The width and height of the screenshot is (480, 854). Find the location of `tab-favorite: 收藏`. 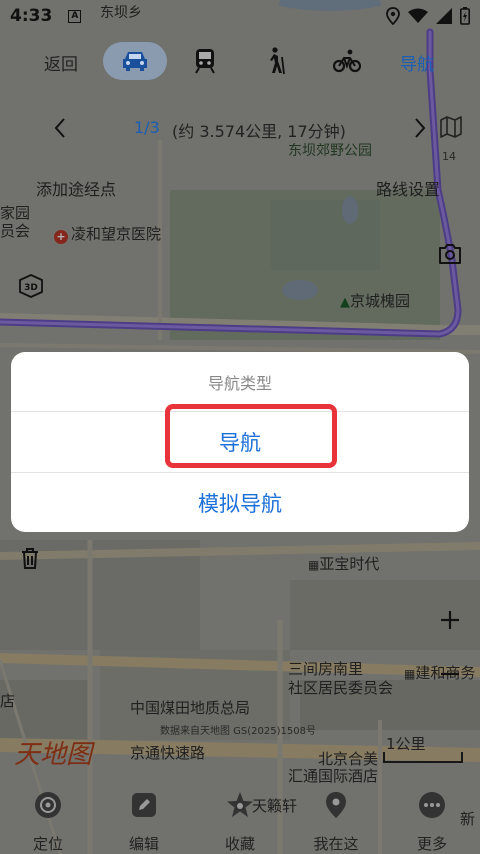

tab-favorite: 收藏 is located at coordinates (240, 820).